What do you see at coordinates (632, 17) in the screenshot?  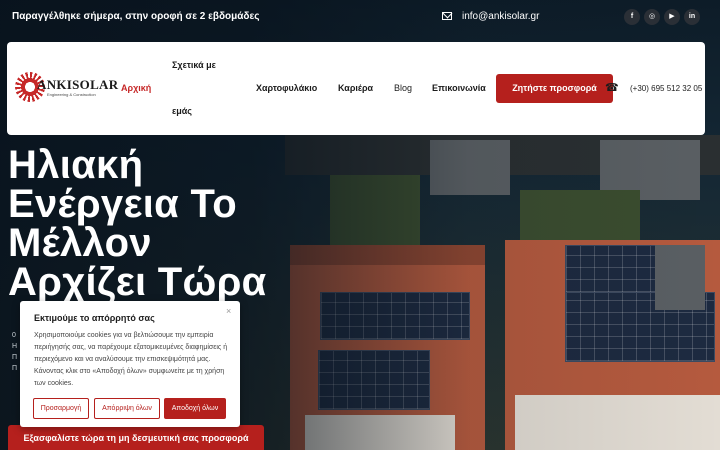 I see `facebook-icon: f` at bounding box center [632, 17].